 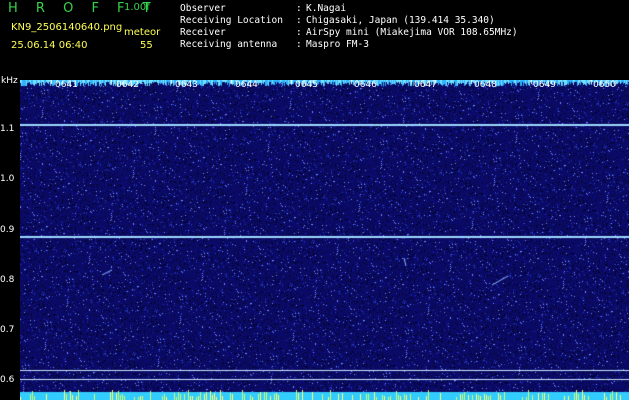 I want to click on y-tick-label: 1.0, so click(x=7, y=179).